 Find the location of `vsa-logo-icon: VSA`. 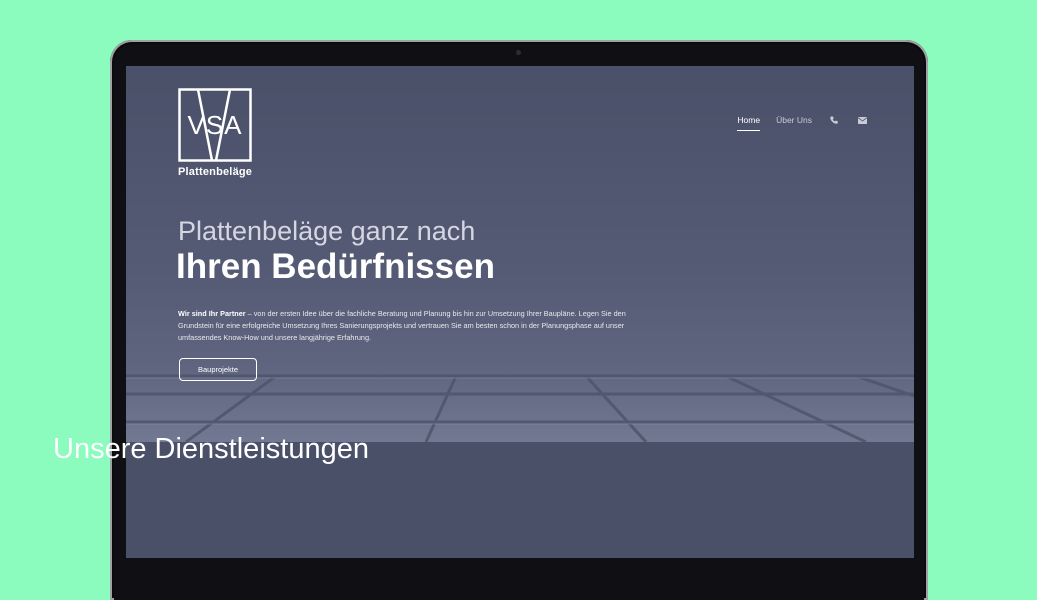

vsa-logo-icon: VSA is located at coordinates (215, 125).